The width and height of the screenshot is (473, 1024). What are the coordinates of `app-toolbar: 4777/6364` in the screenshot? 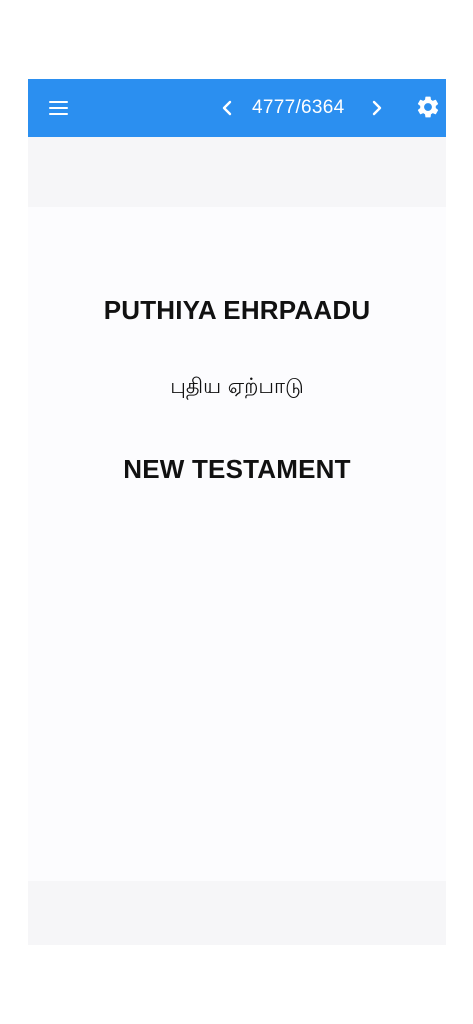 It's located at (237, 108).